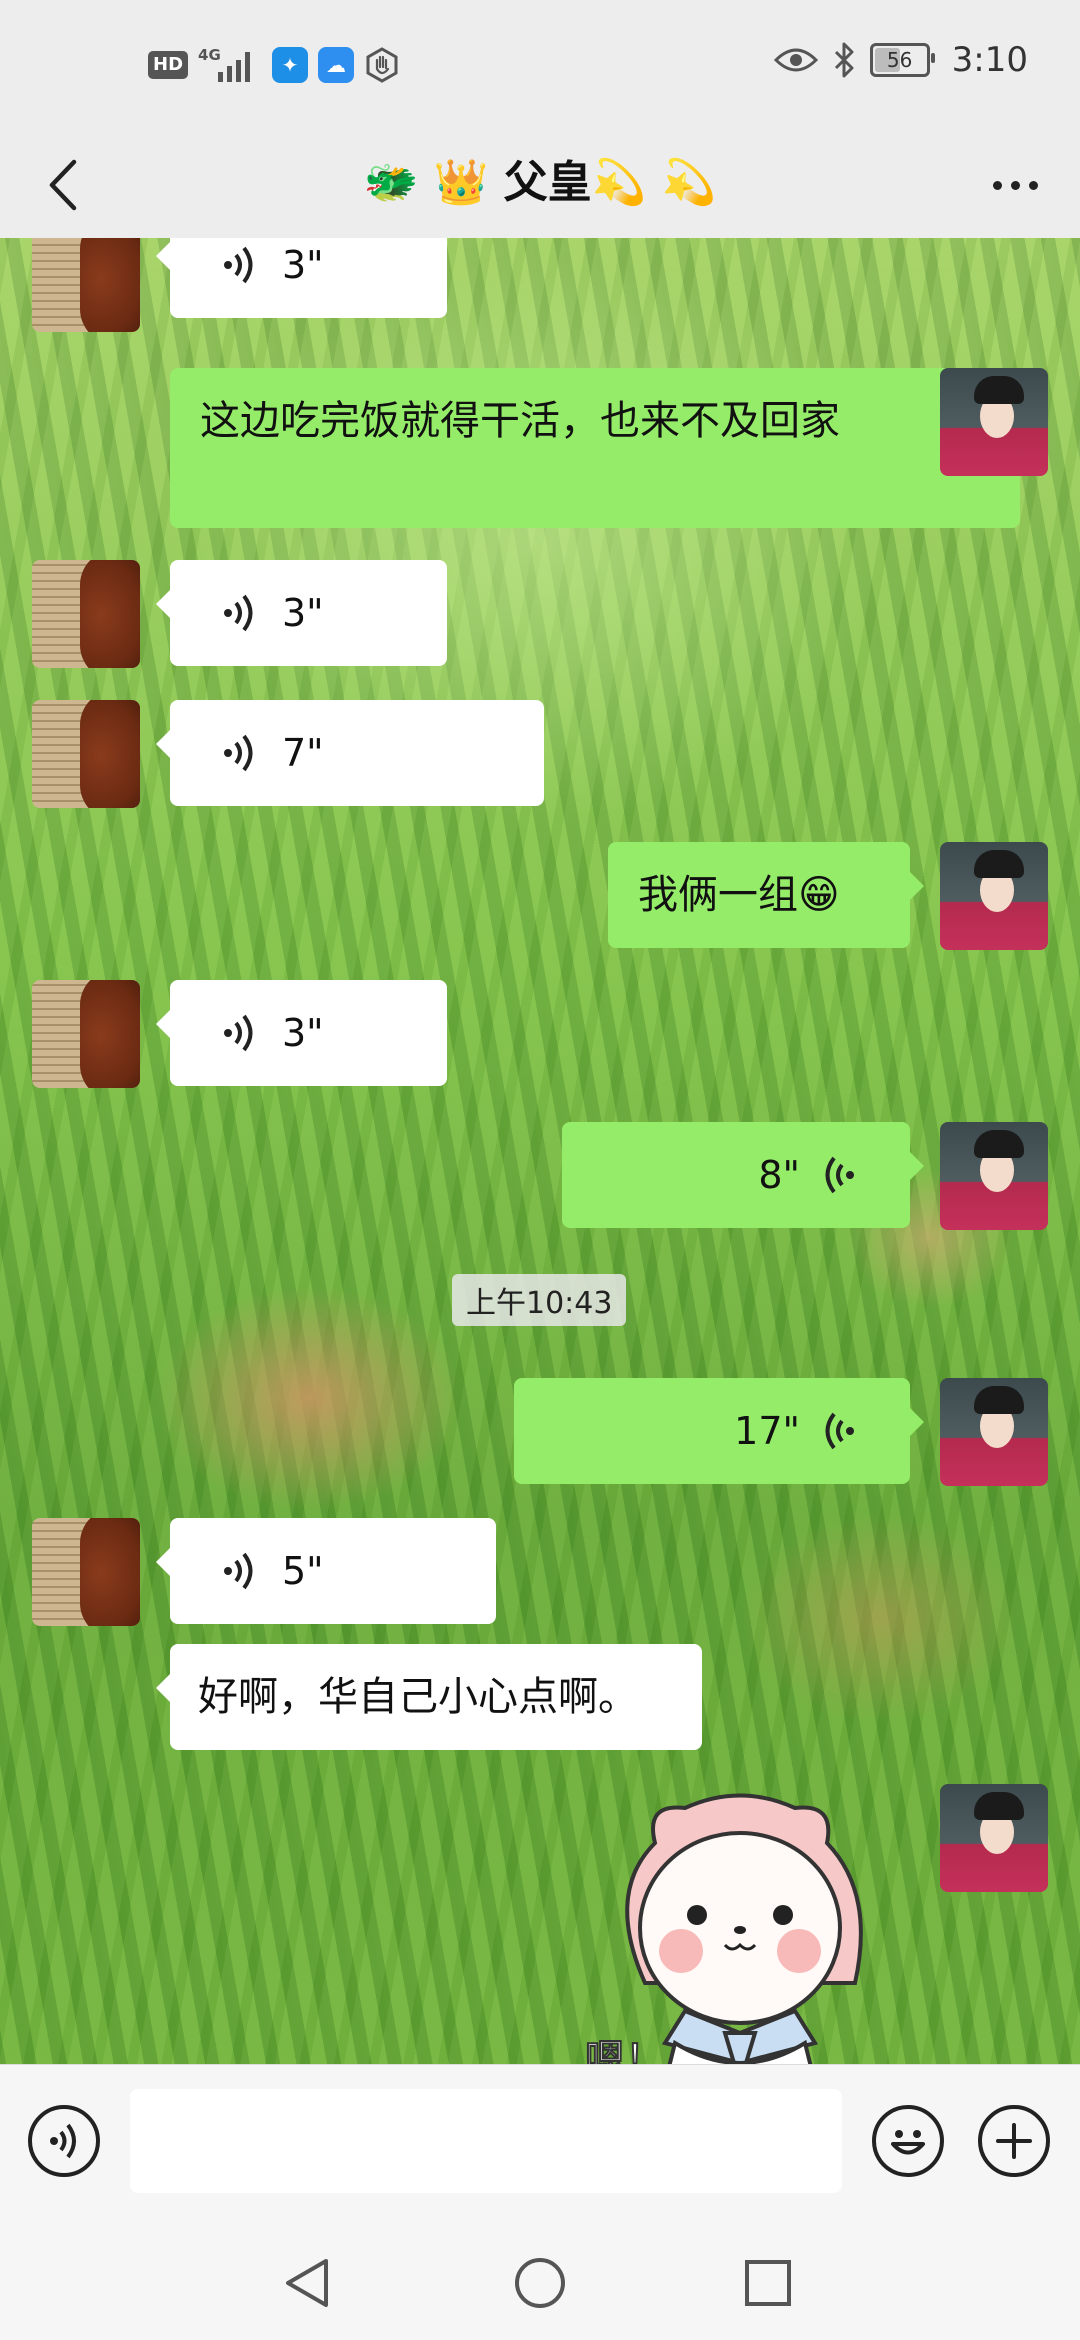 This screenshot has width=1080, height=2340. I want to click on voice-duration: 8", so click(779, 1175).